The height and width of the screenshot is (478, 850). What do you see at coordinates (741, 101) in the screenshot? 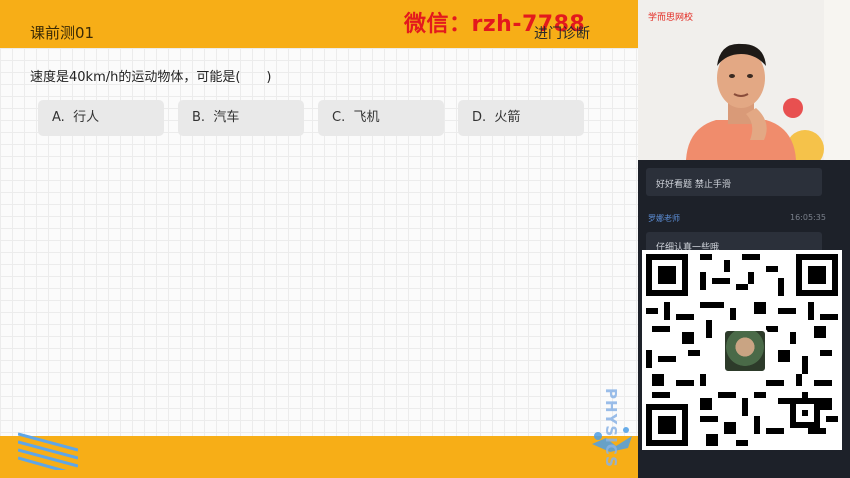
I see `teacher-avatar-icon` at bounding box center [741, 101].